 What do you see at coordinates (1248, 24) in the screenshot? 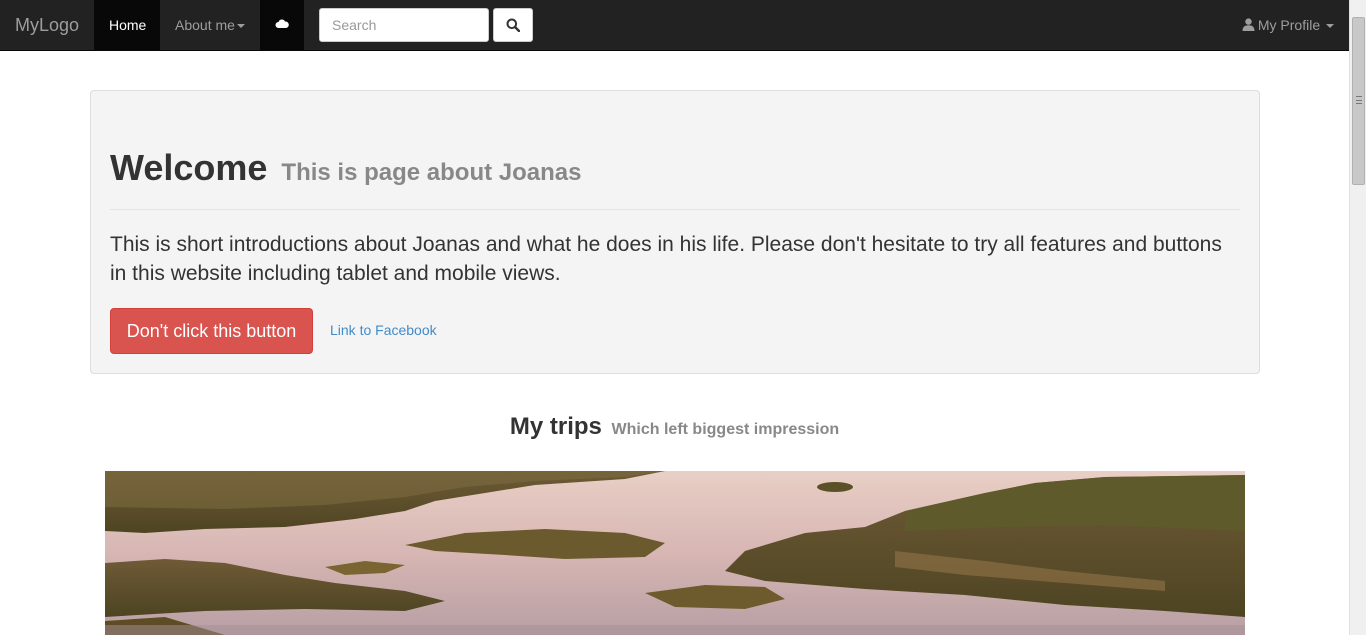
I see `user-icon` at bounding box center [1248, 24].